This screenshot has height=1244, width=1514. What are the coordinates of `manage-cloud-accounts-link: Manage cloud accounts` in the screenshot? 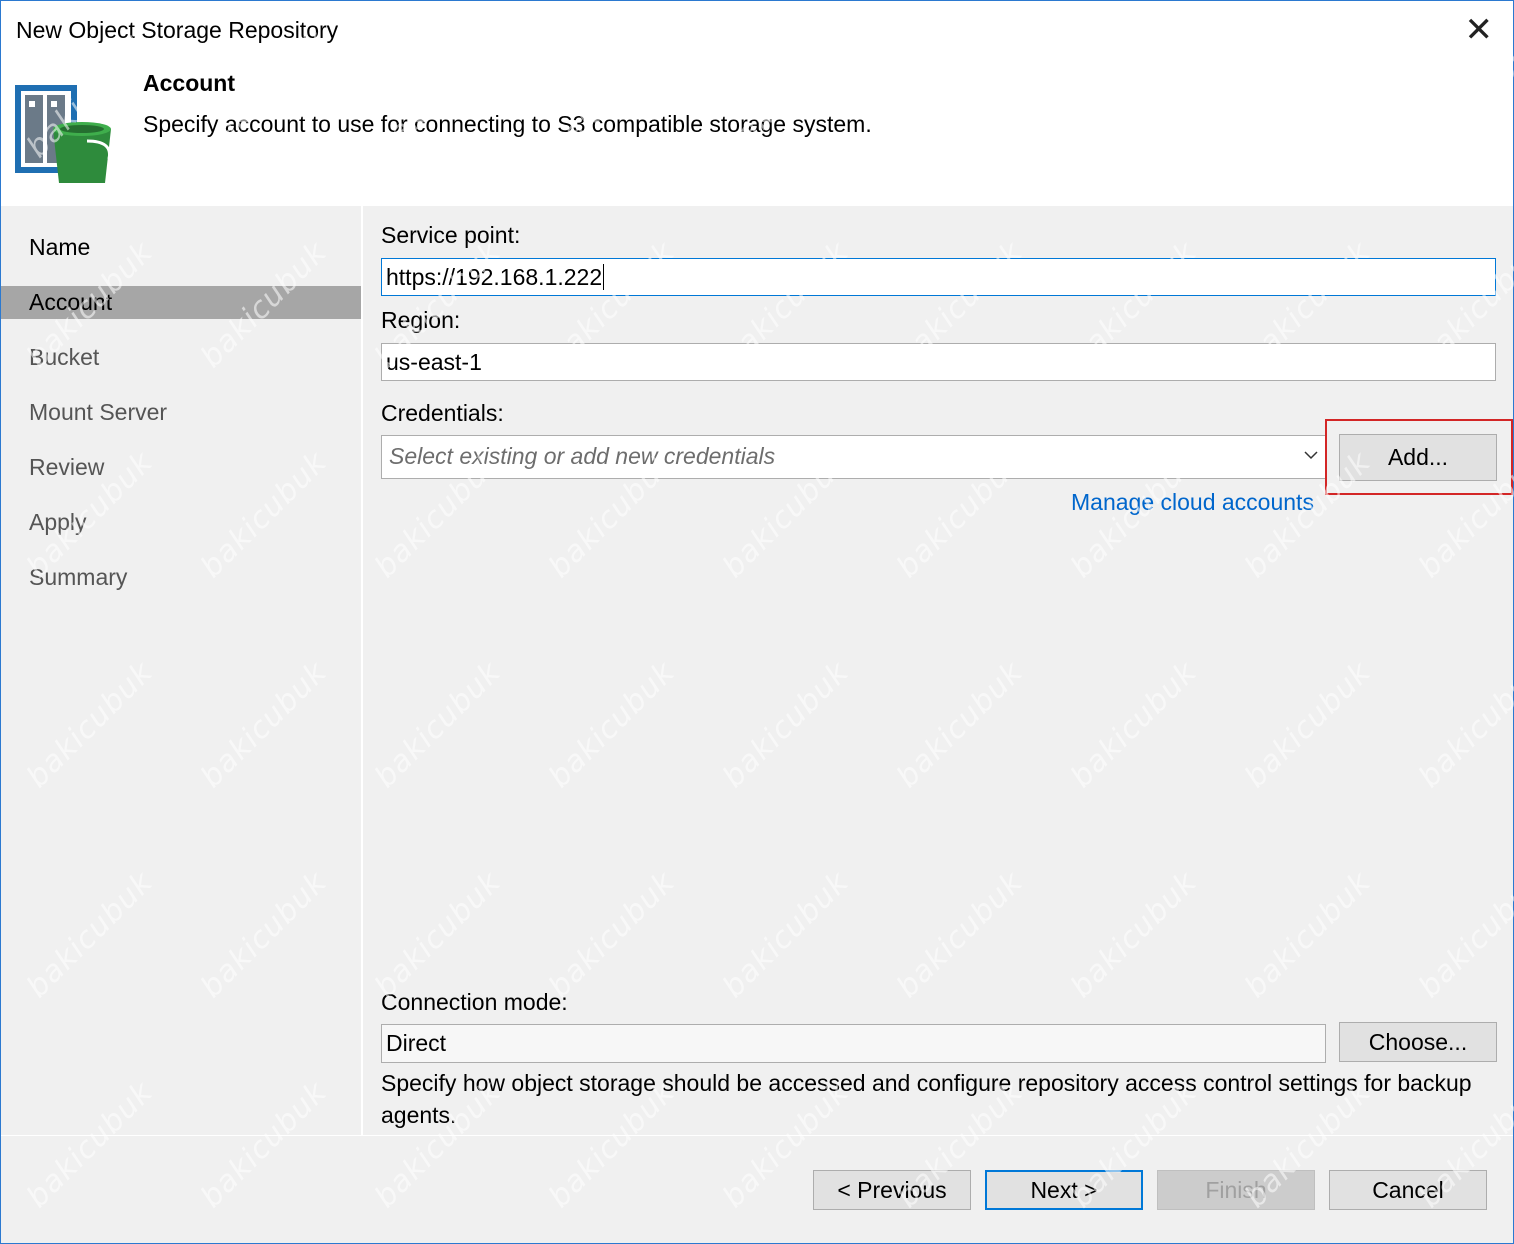 It's located at (1192, 502).